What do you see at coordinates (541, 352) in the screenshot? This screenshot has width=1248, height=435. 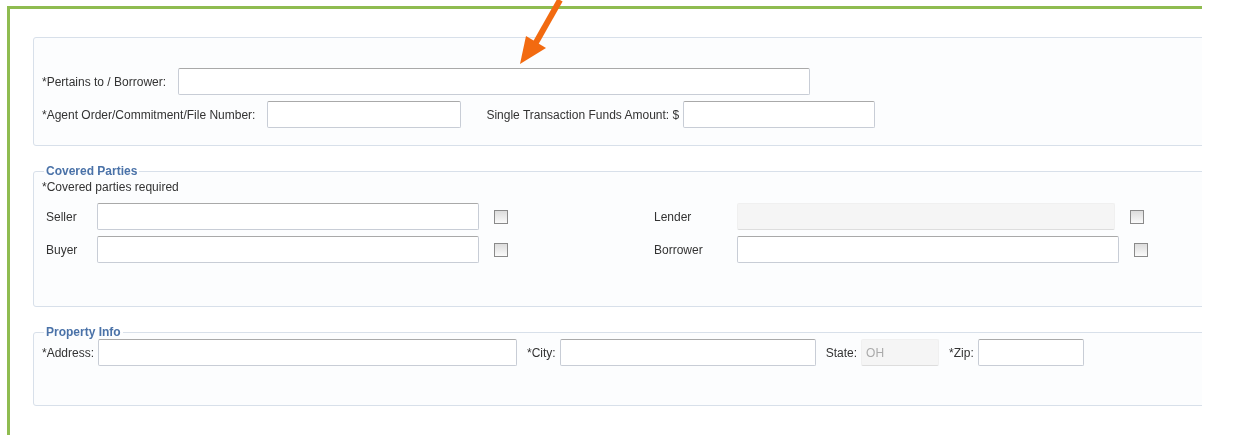 I see `field-label: *City:` at bounding box center [541, 352].